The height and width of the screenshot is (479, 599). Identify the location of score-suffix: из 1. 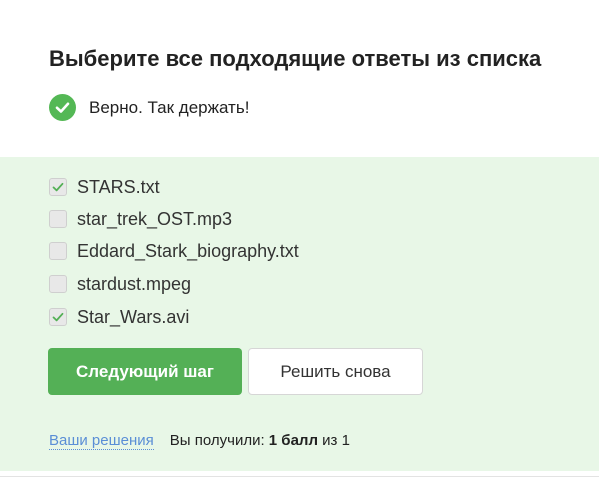
(336, 440).